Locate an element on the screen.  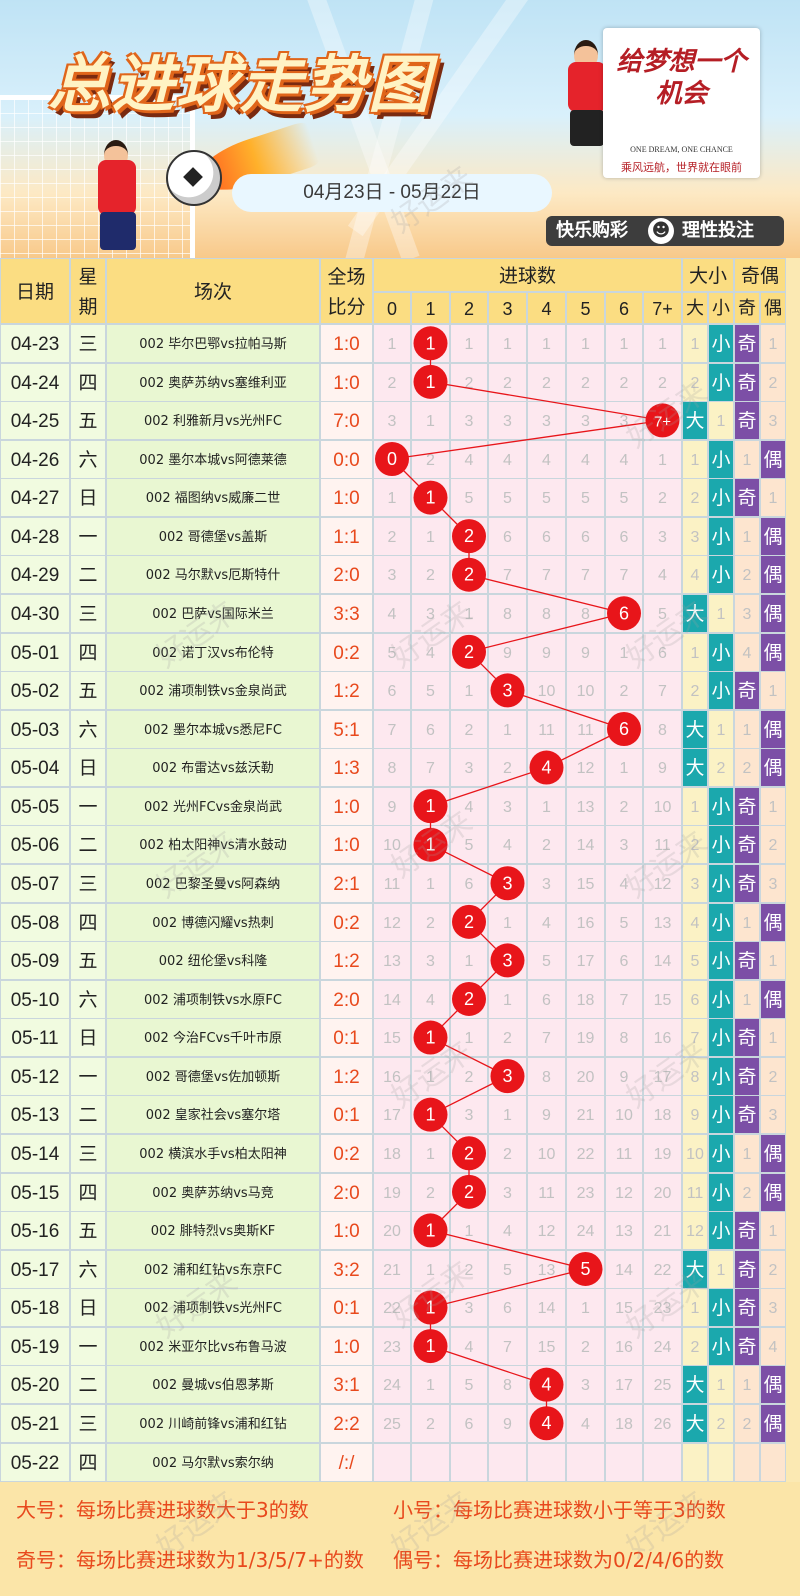
goal-miss-cell: 21 is located at coordinates (662, 1231).